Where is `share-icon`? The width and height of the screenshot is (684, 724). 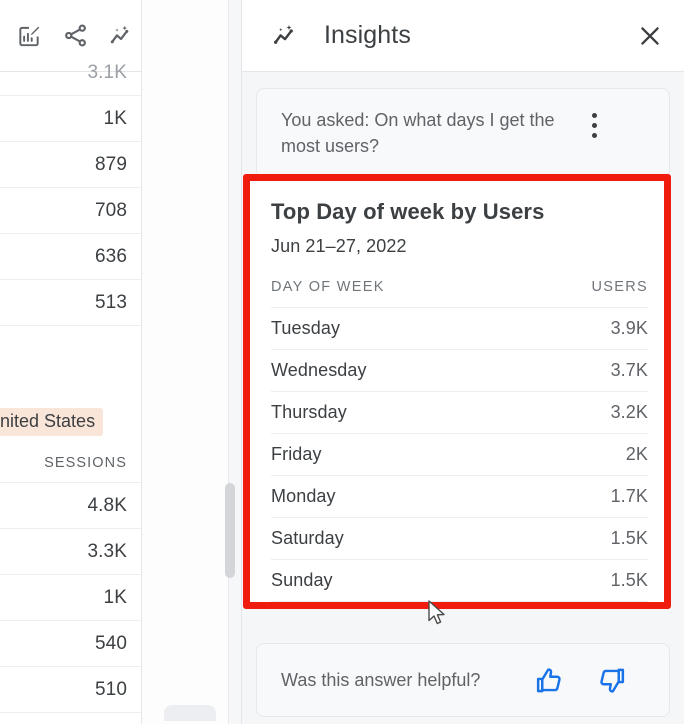 share-icon is located at coordinates (75, 36).